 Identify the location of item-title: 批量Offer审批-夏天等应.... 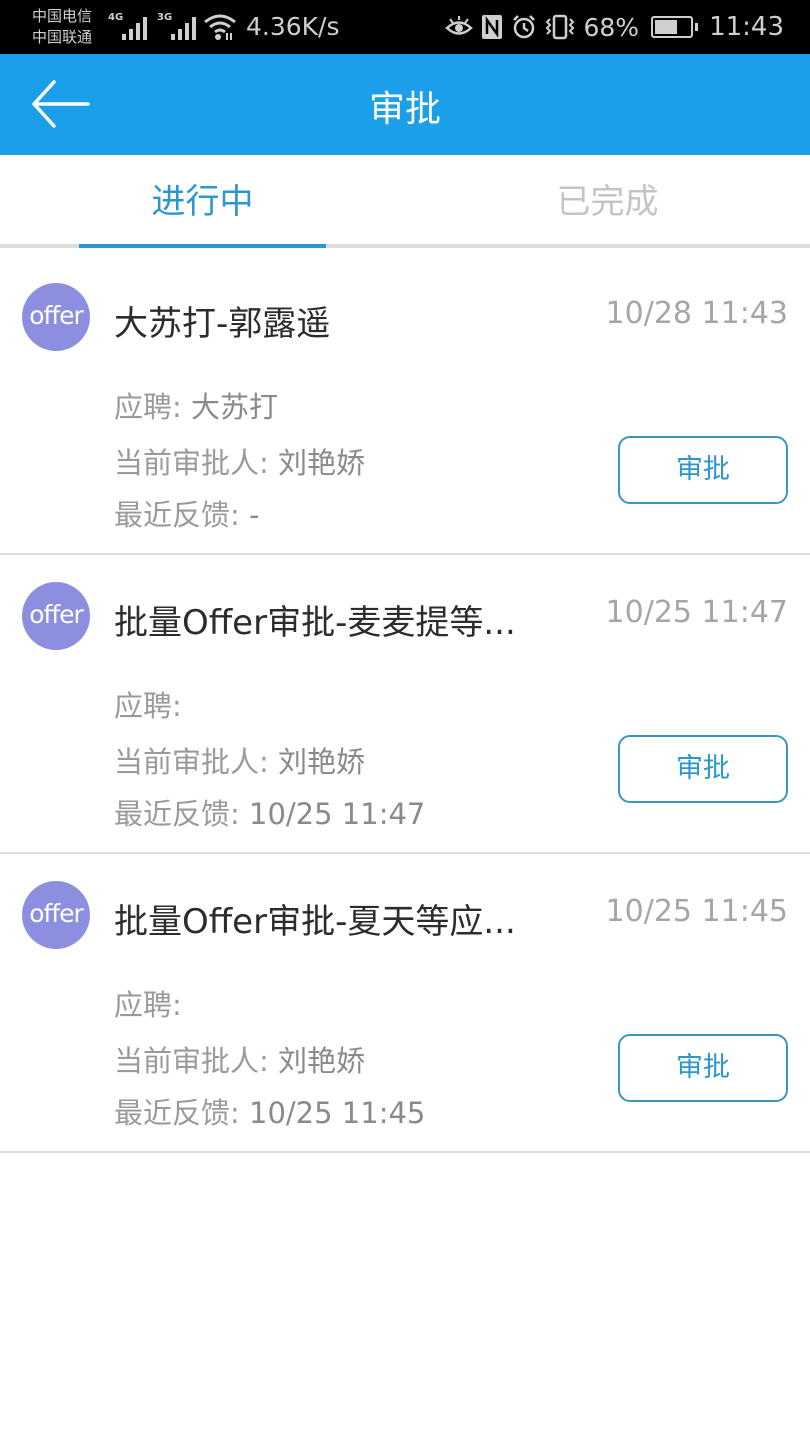
(315, 922).